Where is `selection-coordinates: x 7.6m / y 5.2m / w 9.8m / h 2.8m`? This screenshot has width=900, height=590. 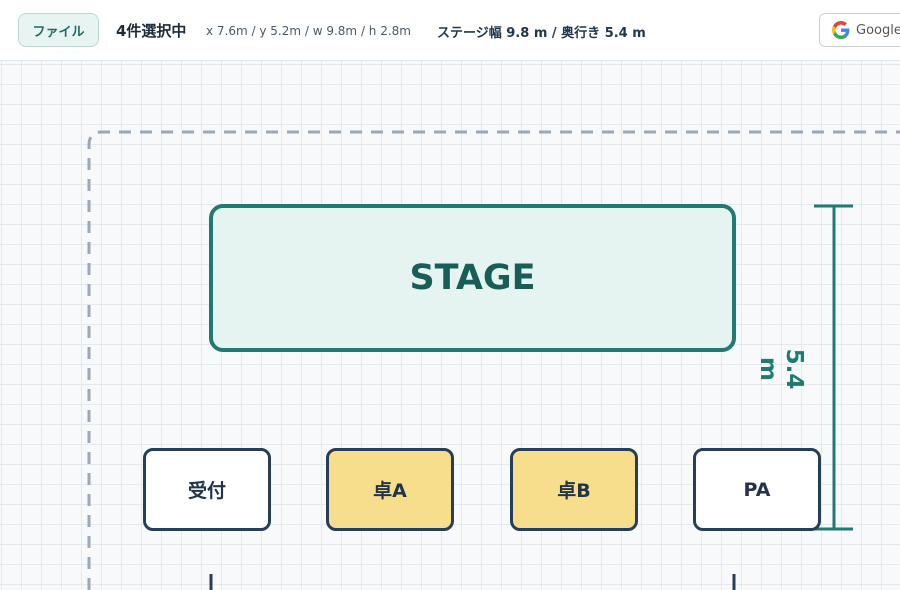 selection-coordinates: x 7.6m / y 5.2m / w 9.8m / h 2.8m is located at coordinates (308, 31).